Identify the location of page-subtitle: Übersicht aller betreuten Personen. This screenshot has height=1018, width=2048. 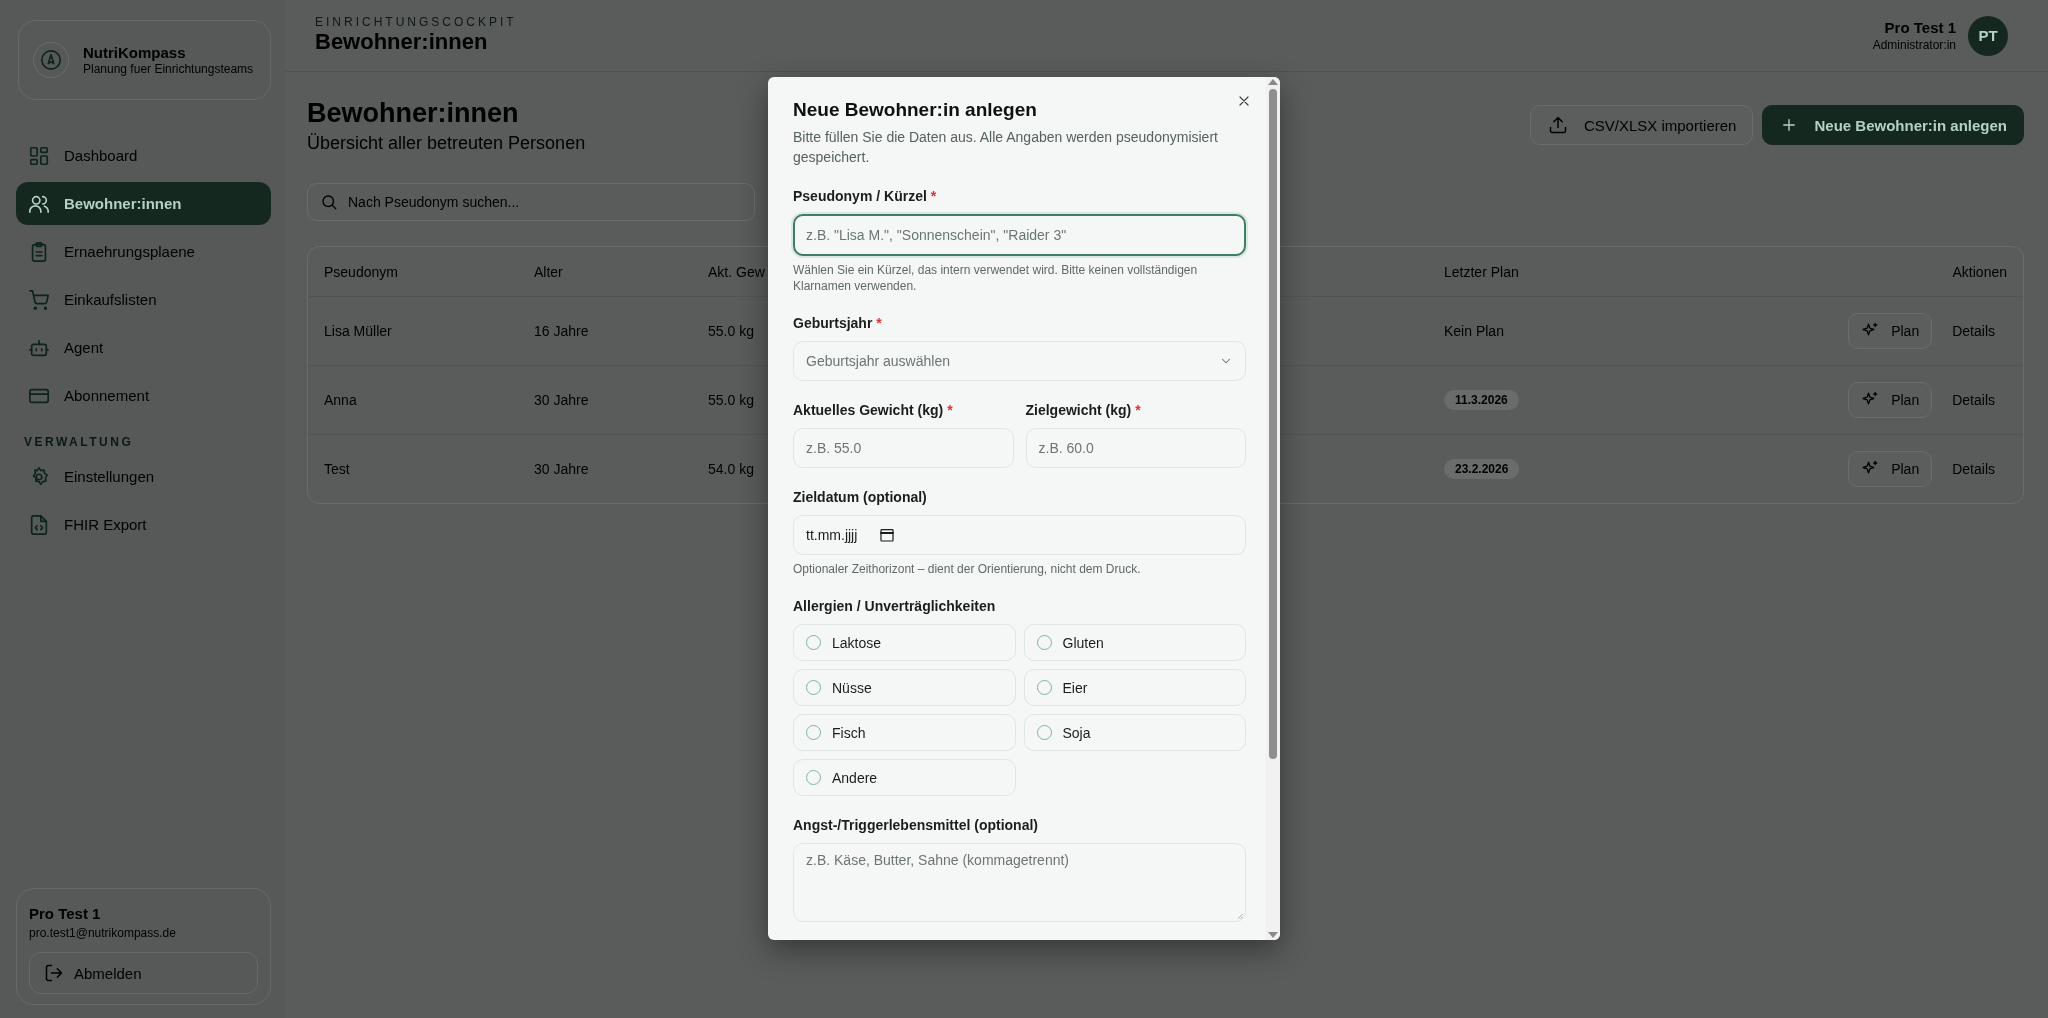
(446, 143).